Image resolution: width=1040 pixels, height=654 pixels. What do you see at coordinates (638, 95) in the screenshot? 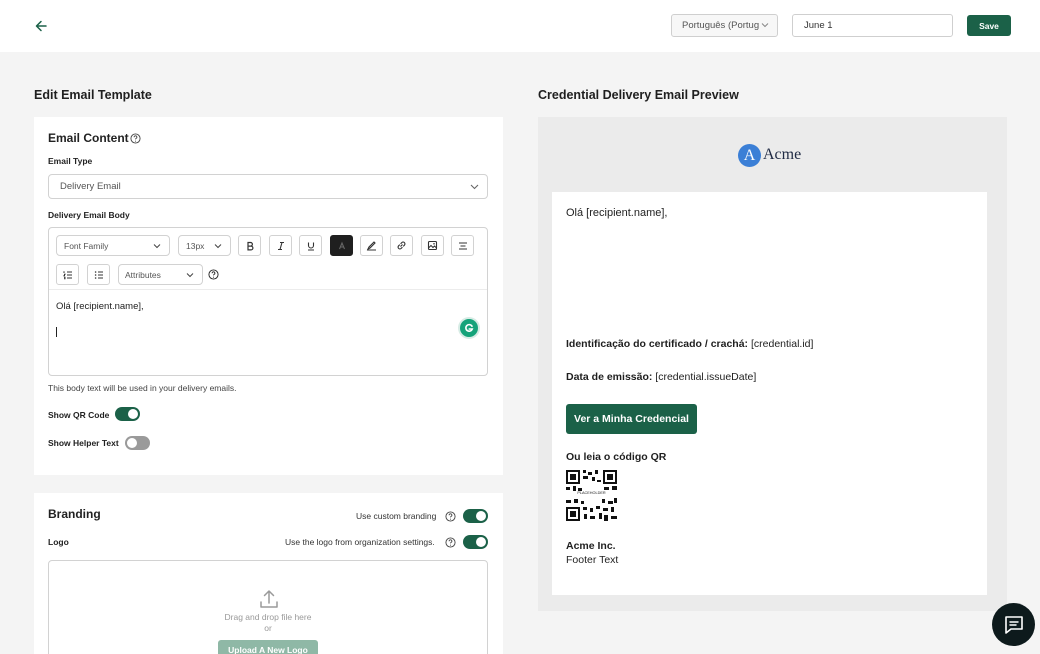
I see `preview-title: Credential Delivery Email Preview` at bounding box center [638, 95].